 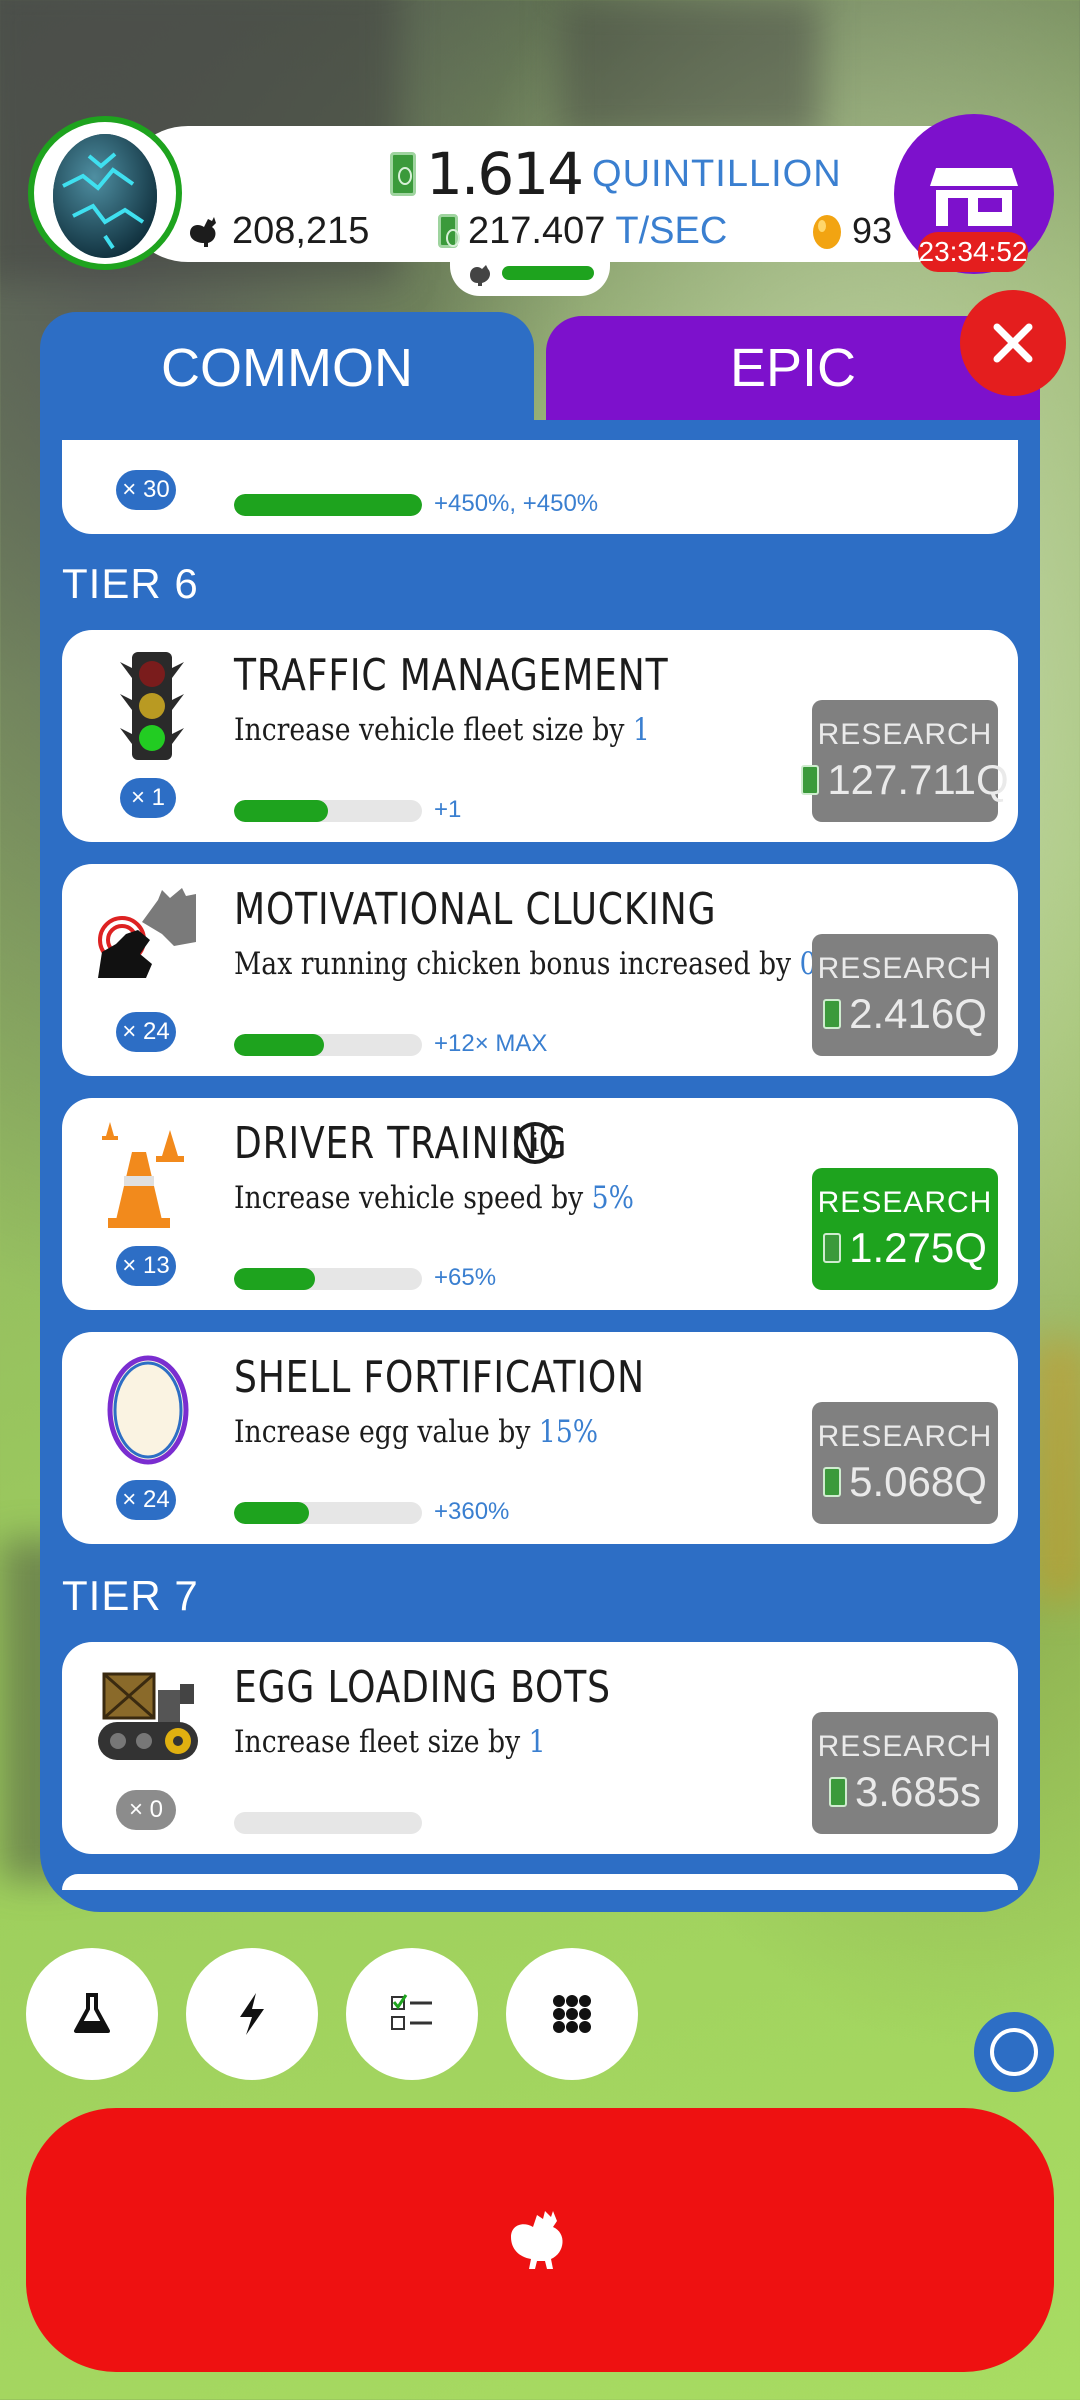 What do you see at coordinates (827, 232) in the screenshot?
I see `golden-egg-icon` at bounding box center [827, 232].